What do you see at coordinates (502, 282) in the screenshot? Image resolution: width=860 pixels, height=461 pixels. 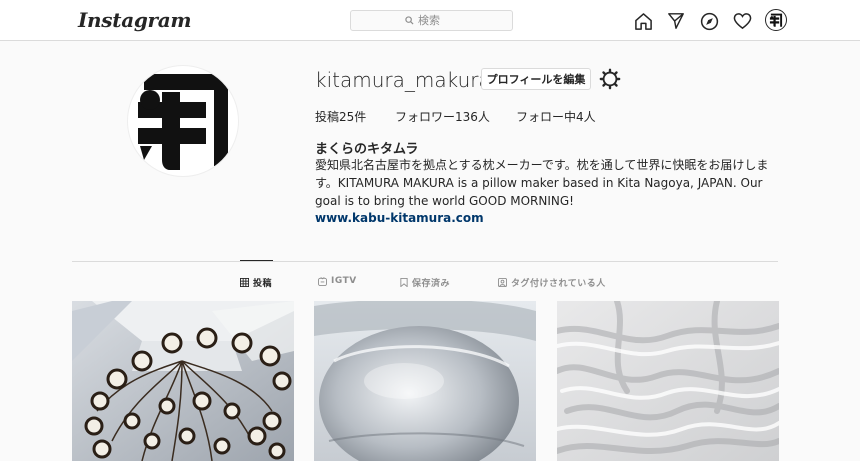 I see `tagged-icon` at bounding box center [502, 282].